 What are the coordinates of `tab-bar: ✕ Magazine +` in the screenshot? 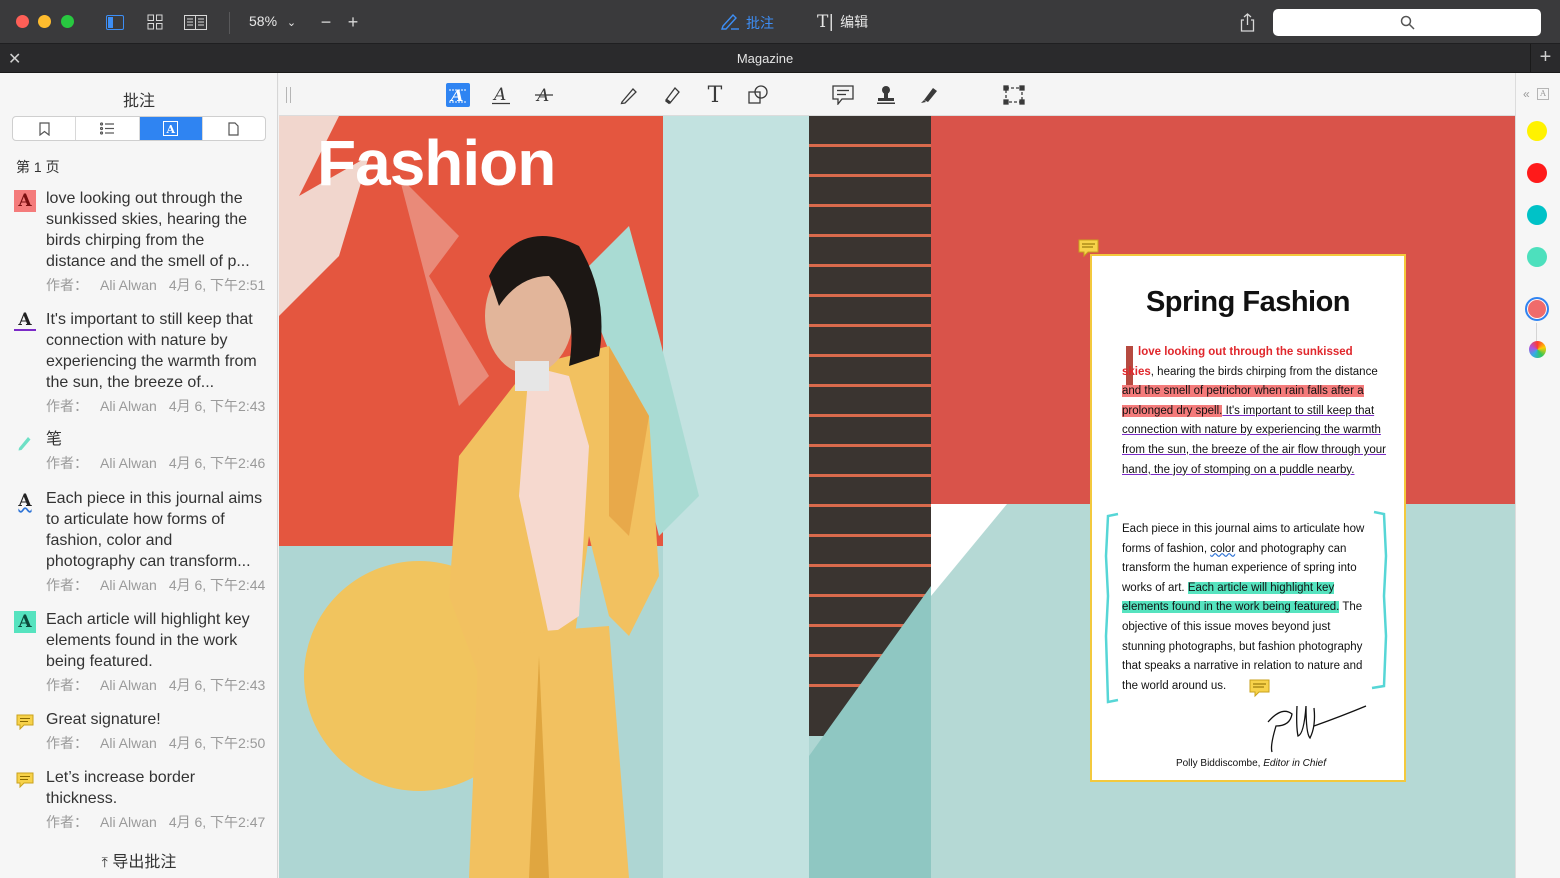 It's located at (780, 58).